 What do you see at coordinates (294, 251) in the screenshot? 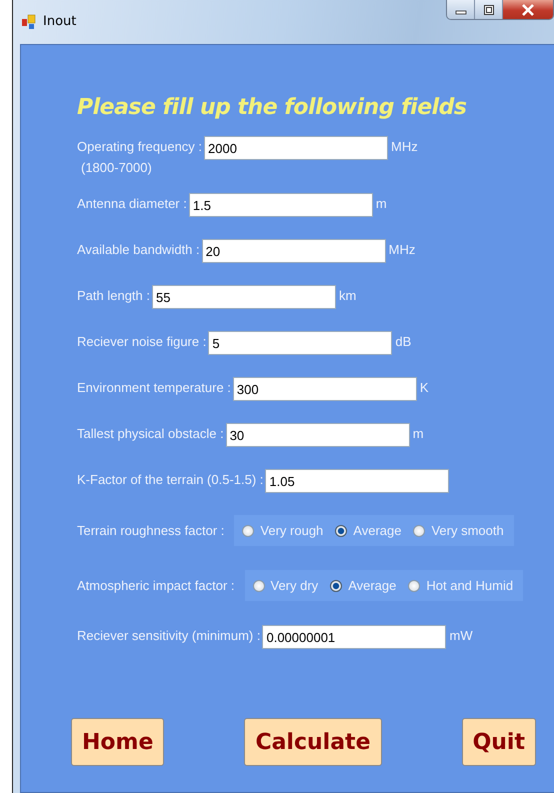
I see `input-field: 20` at bounding box center [294, 251].